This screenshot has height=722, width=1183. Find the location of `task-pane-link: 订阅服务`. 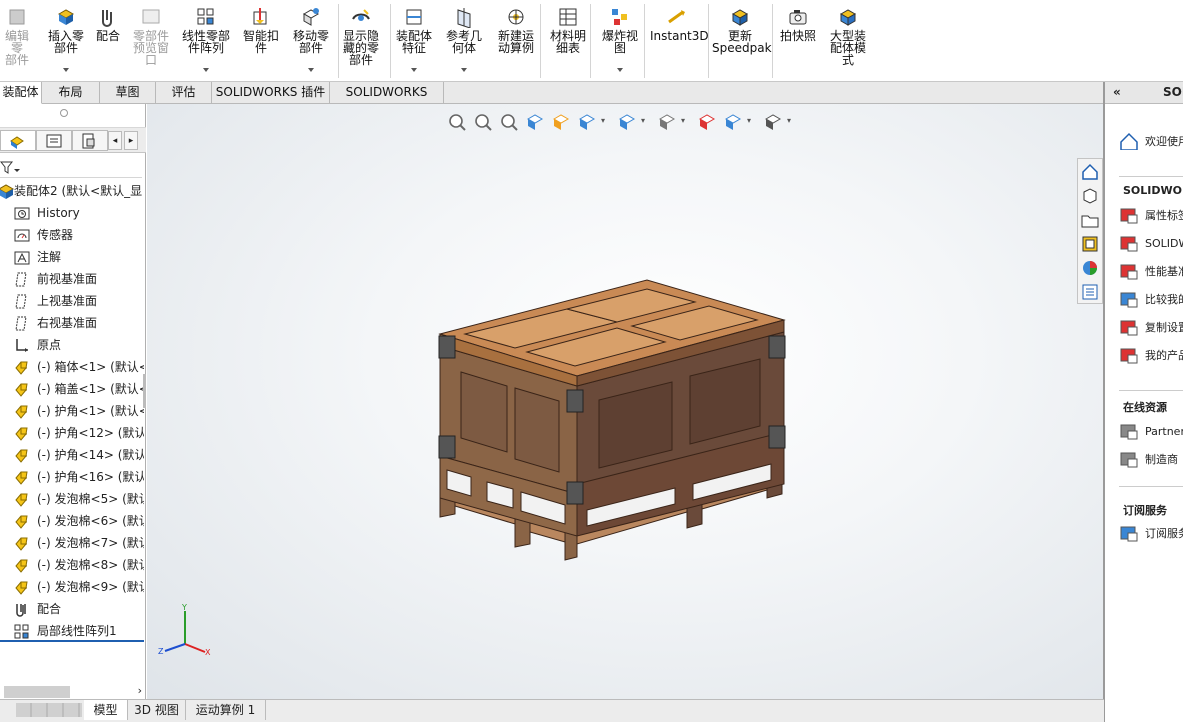

task-pane-link: 订阅服务 is located at coordinates (1151, 533).